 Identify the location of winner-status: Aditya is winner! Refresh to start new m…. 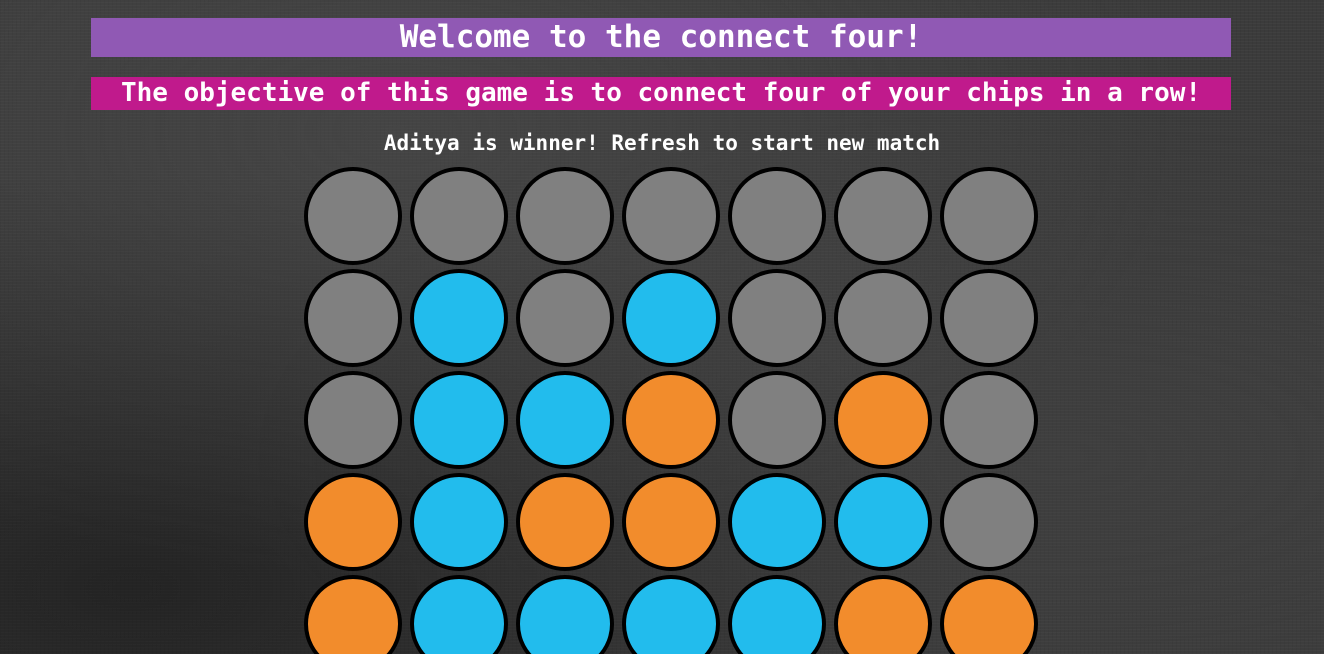
(662, 143).